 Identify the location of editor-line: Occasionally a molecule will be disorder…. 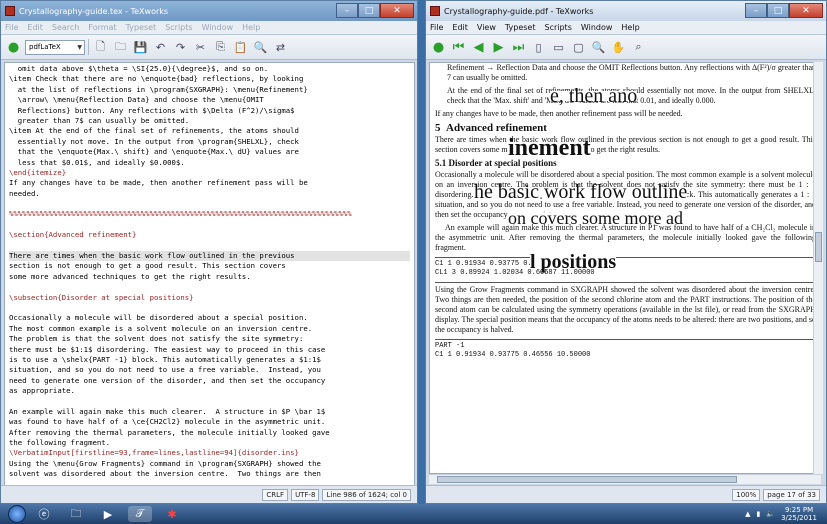
(158, 318).